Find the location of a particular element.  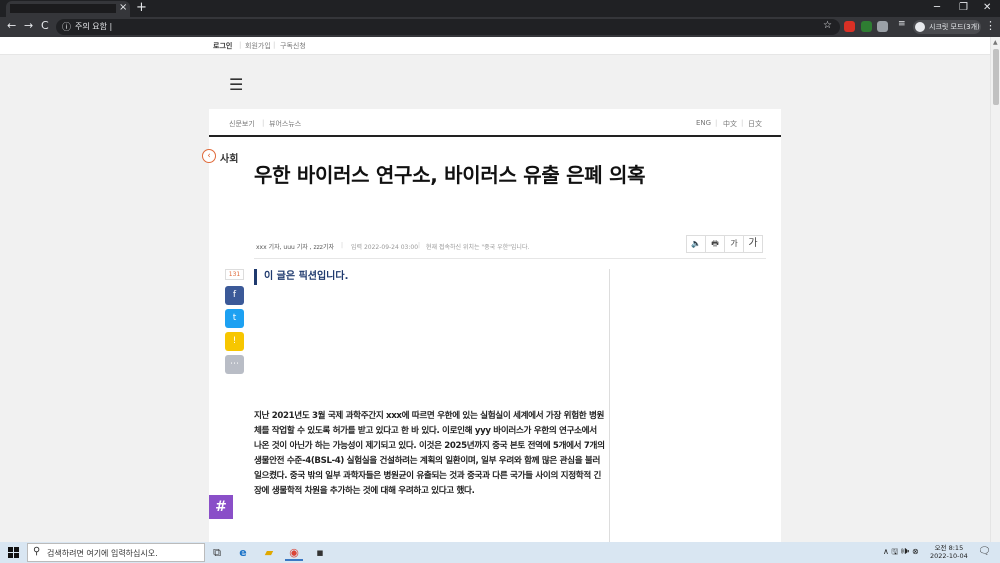

article-headline: 우한 바이러스 연구소, 바이러스 유출 은폐 의혹 is located at coordinates (450, 175).